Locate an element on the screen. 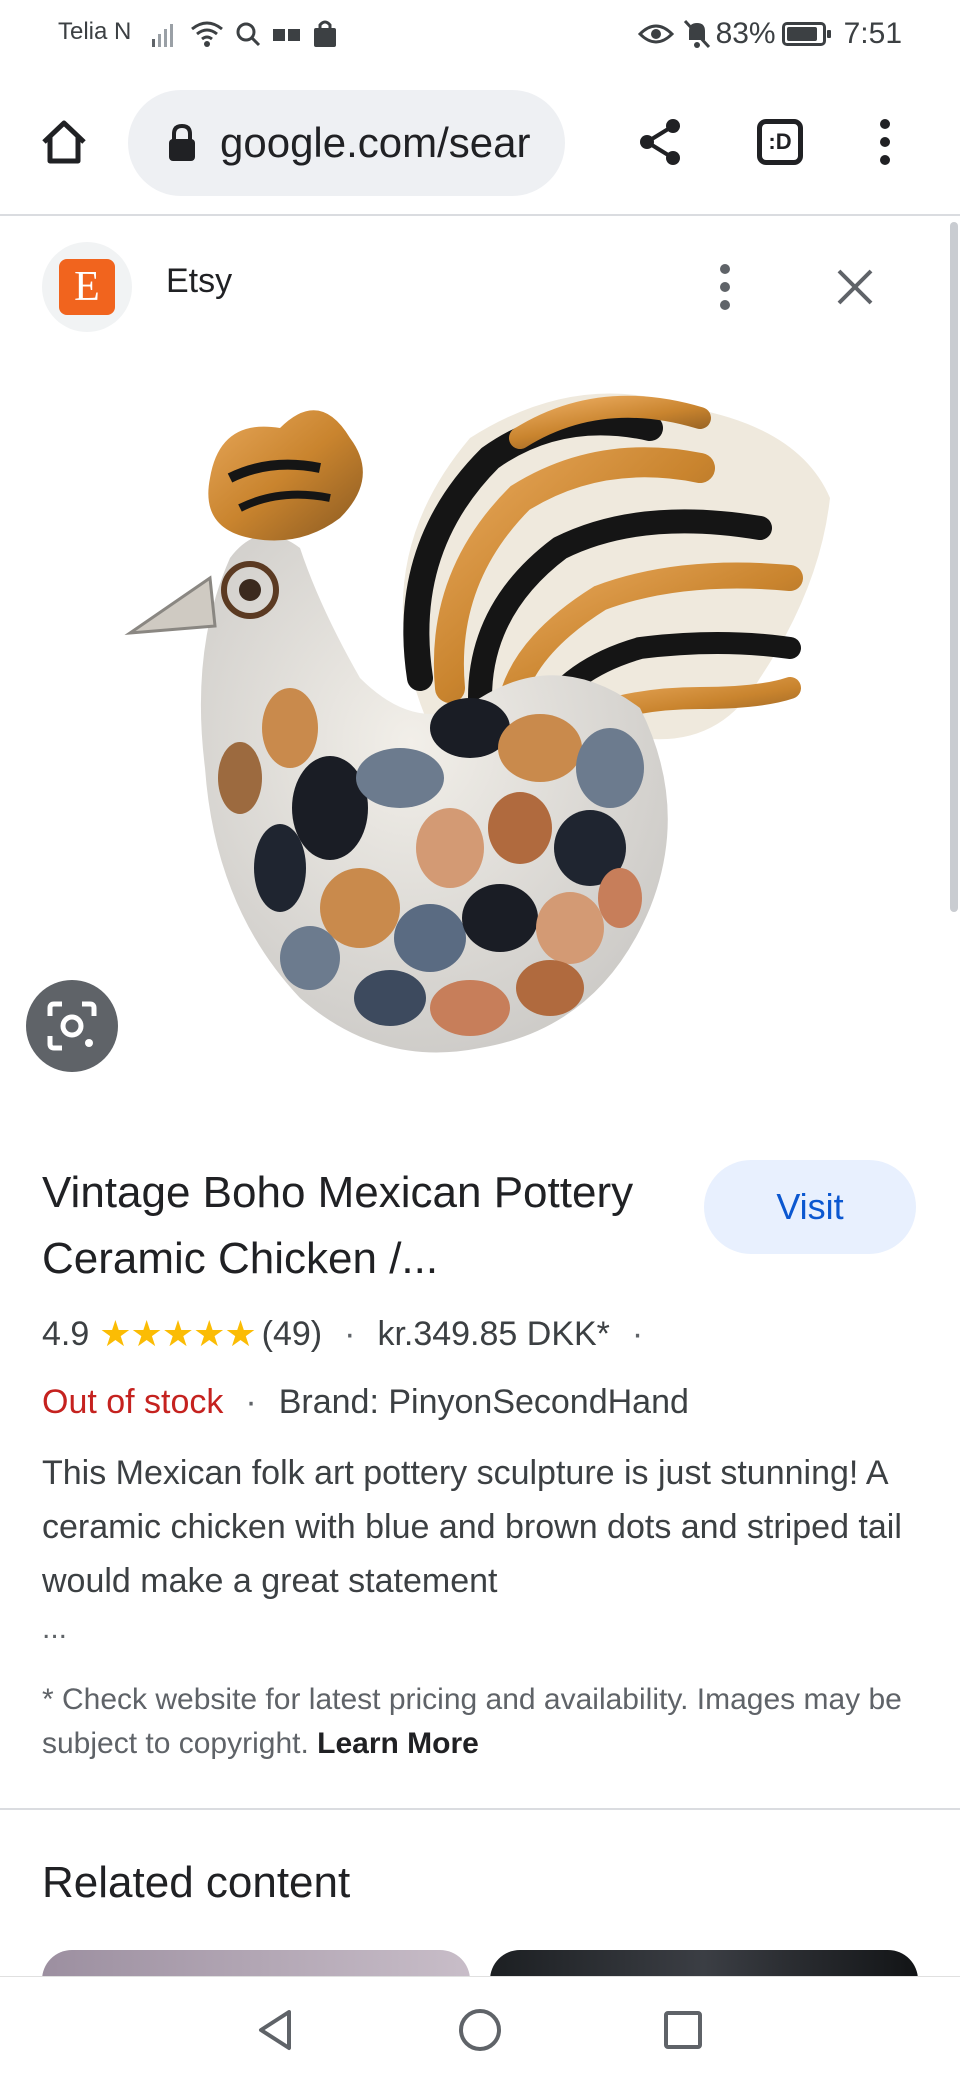 The image size is (960, 2080). home-icon is located at coordinates (64, 142).